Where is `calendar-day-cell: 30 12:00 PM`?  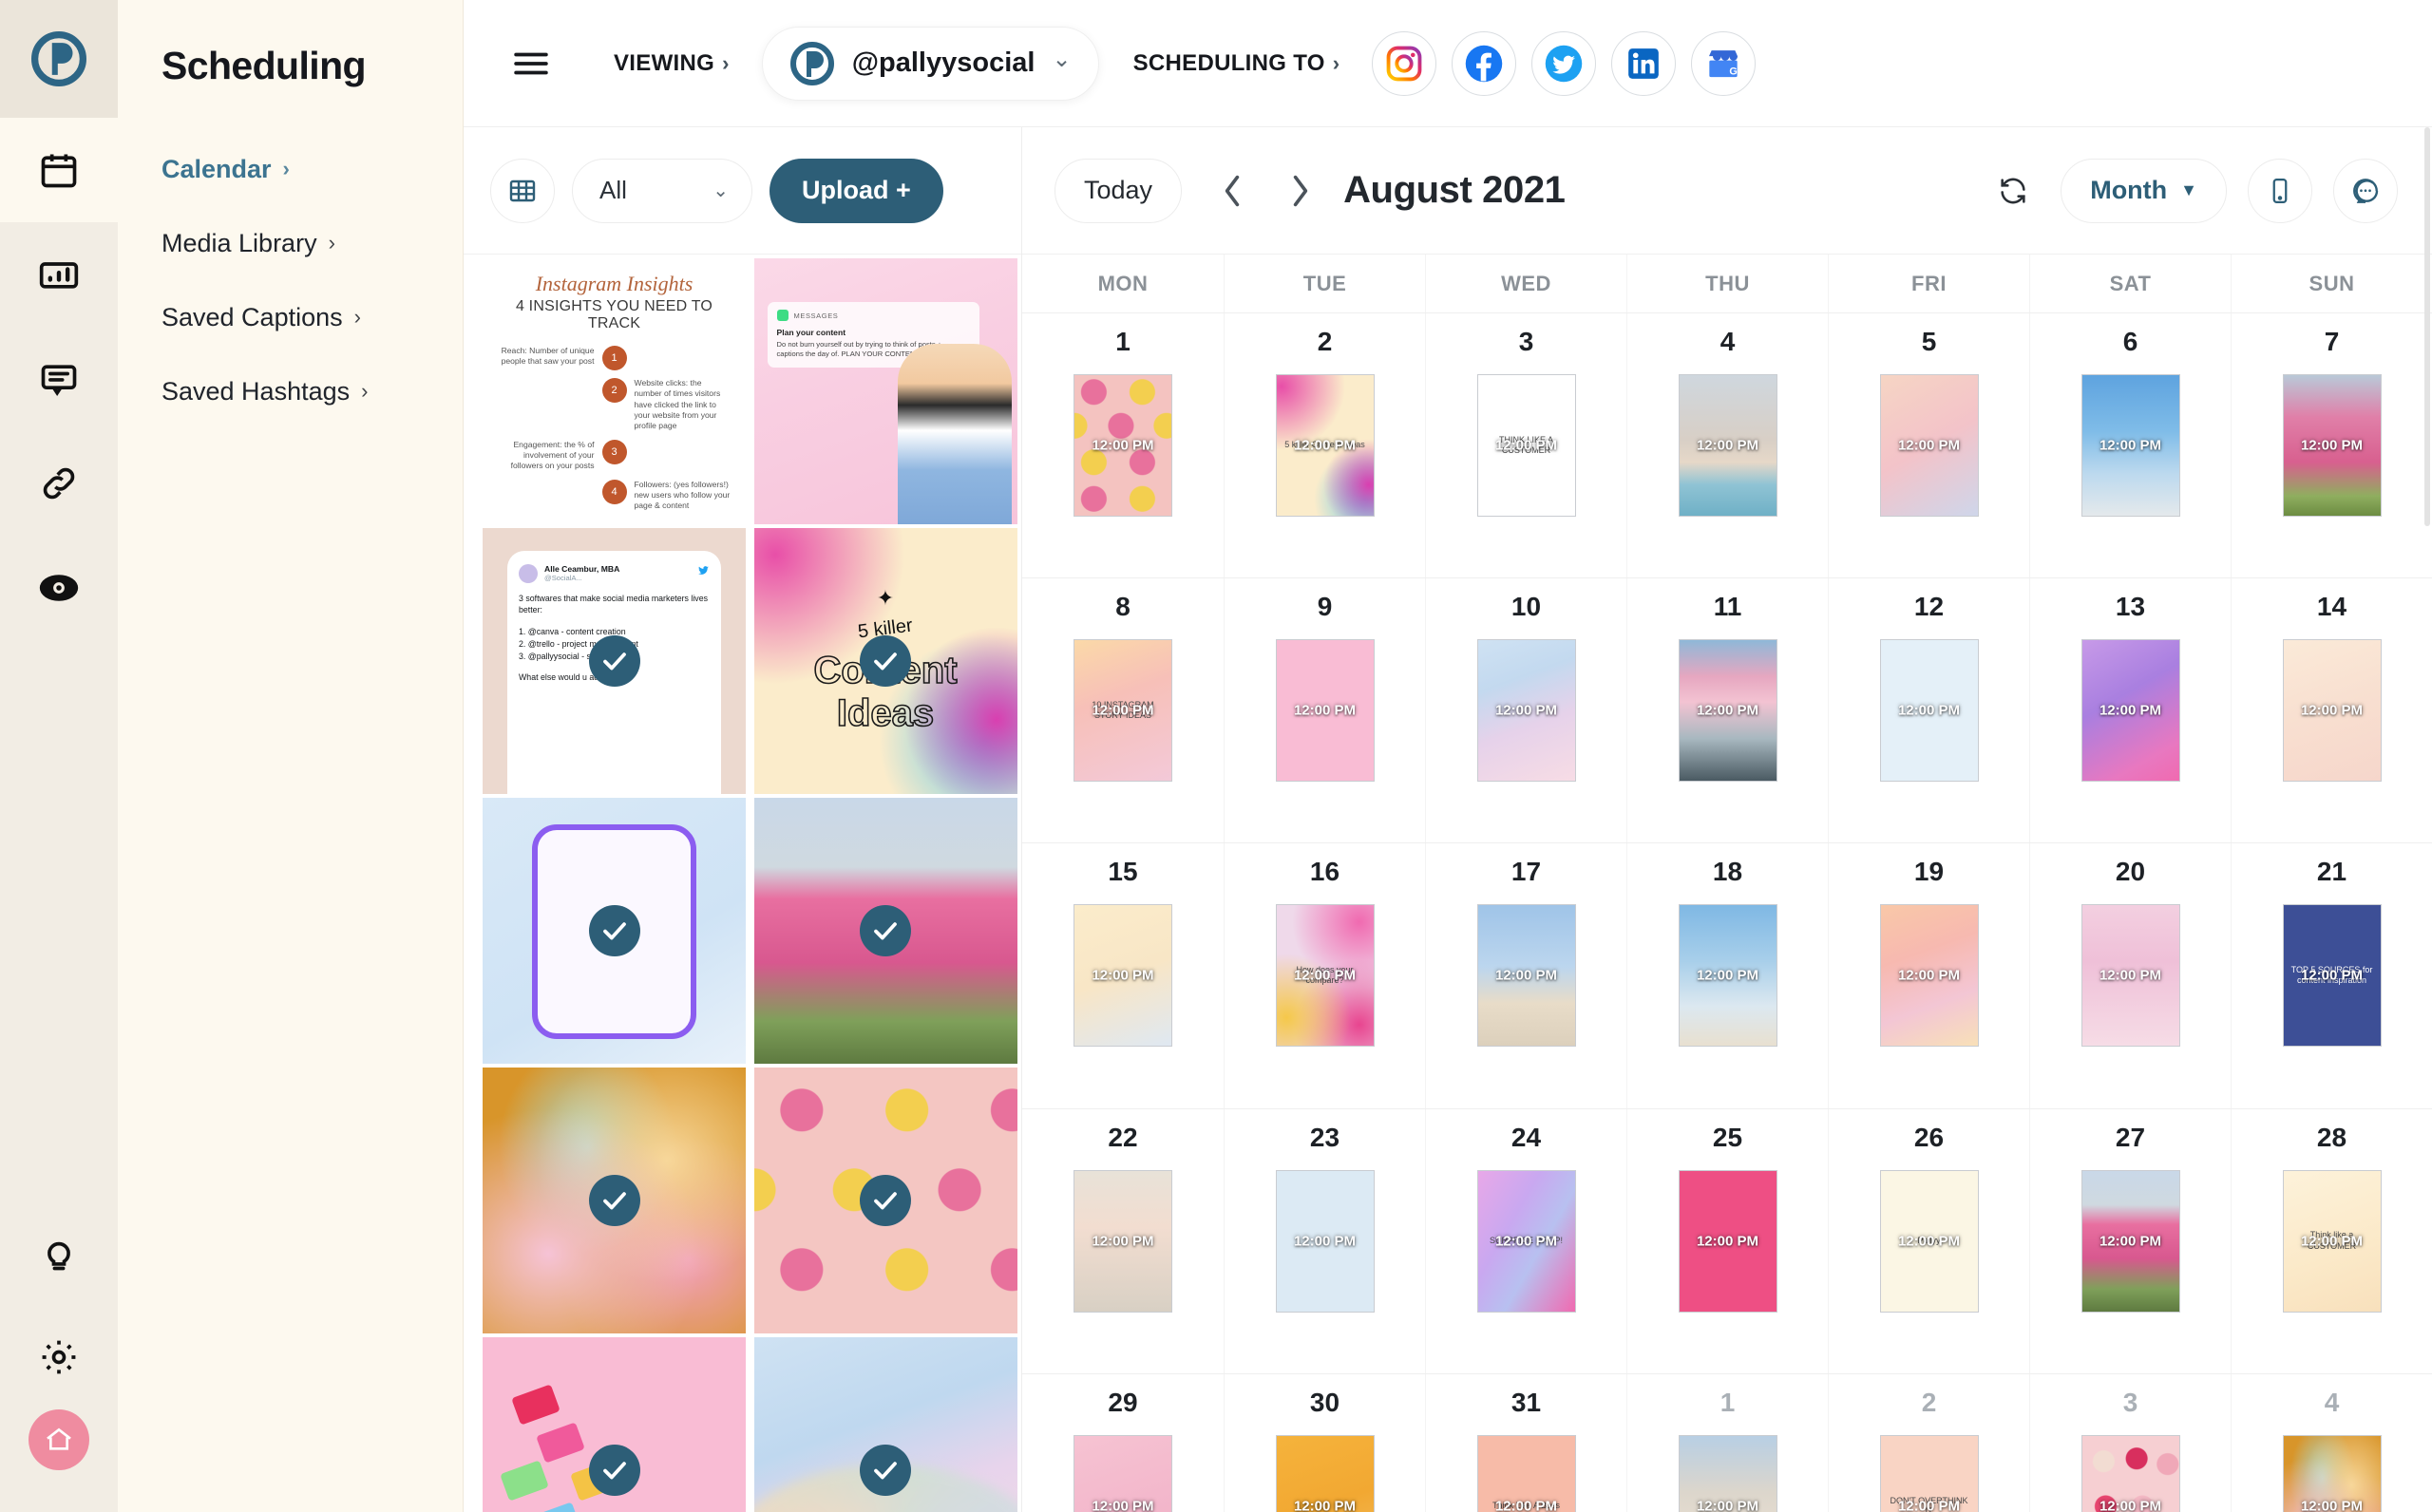
calendar-day-cell: 30 12:00 PM is located at coordinates (1324, 1442).